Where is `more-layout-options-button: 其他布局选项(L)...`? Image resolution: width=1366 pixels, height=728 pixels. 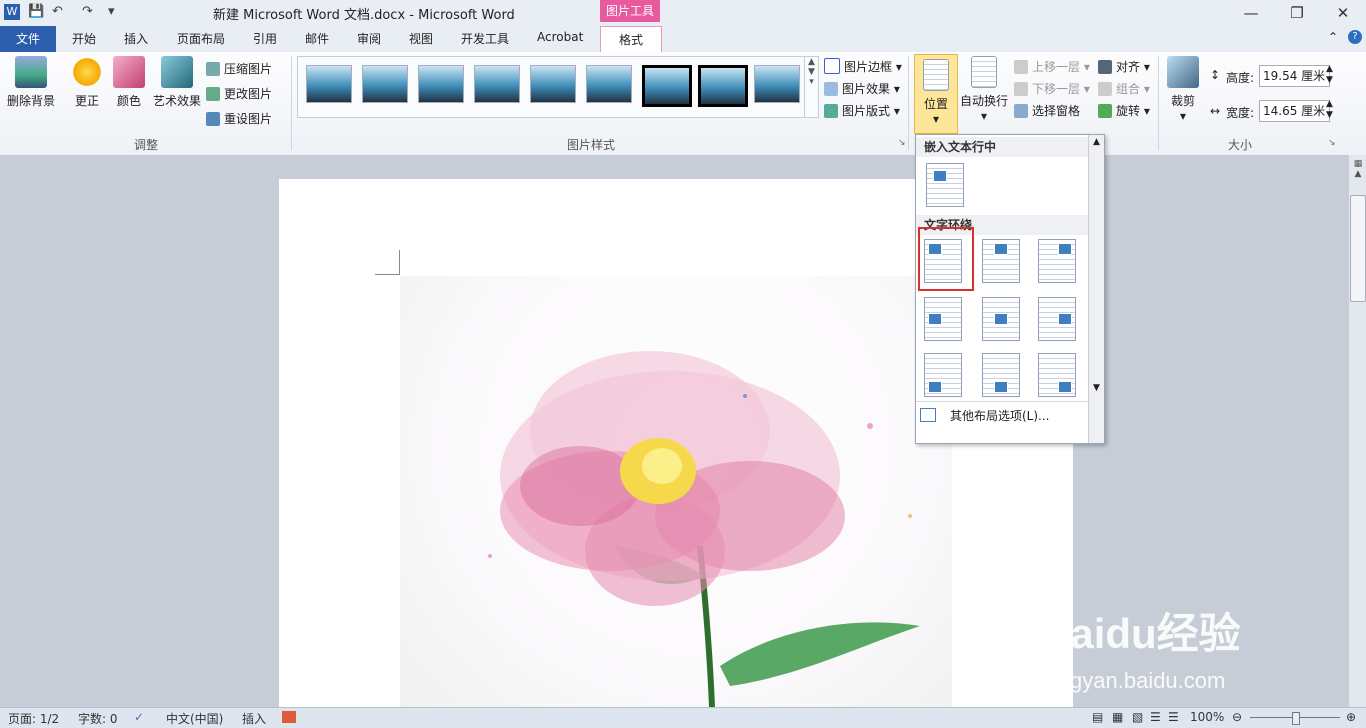 more-layout-options-button: 其他布局选项(L)... is located at coordinates (985, 415).